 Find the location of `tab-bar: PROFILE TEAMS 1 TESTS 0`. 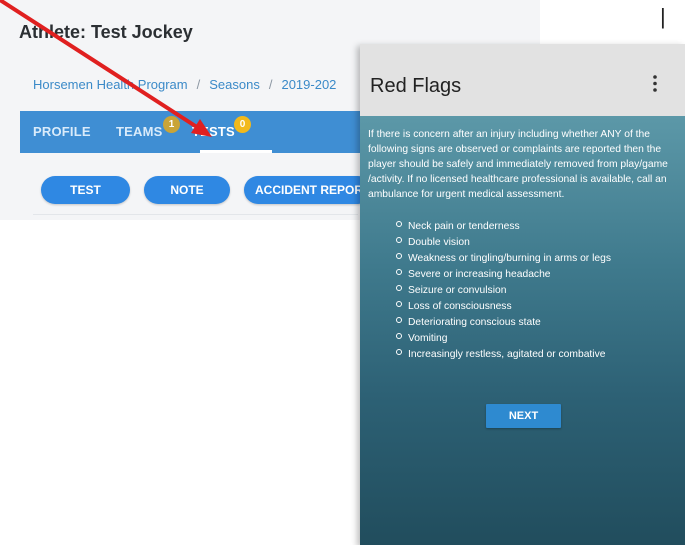

tab-bar: PROFILE TEAMS 1 TESTS 0 is located at coordinates (190, 132).